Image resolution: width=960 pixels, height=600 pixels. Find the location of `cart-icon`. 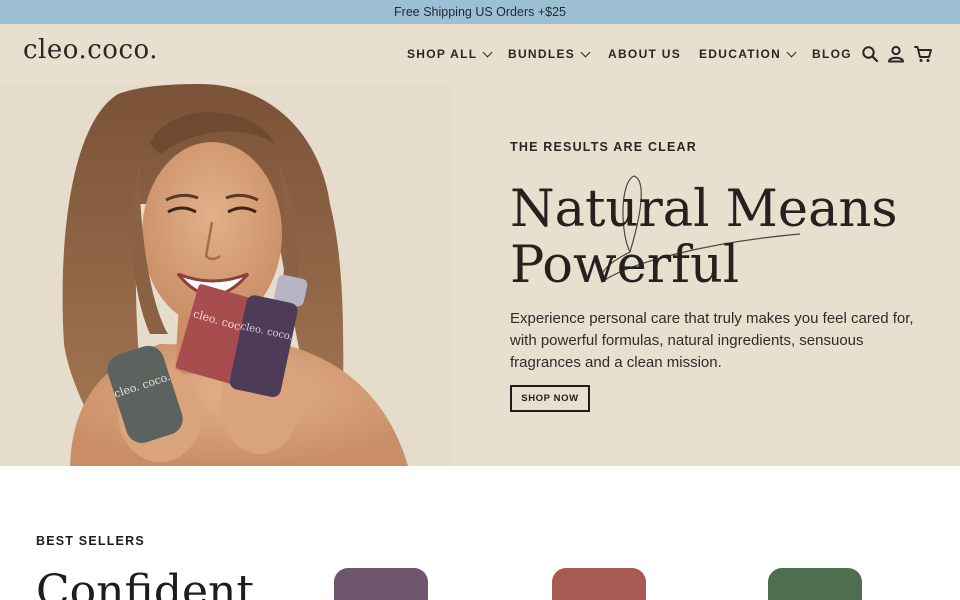

cart-icon is located at coordinates (923, 54).